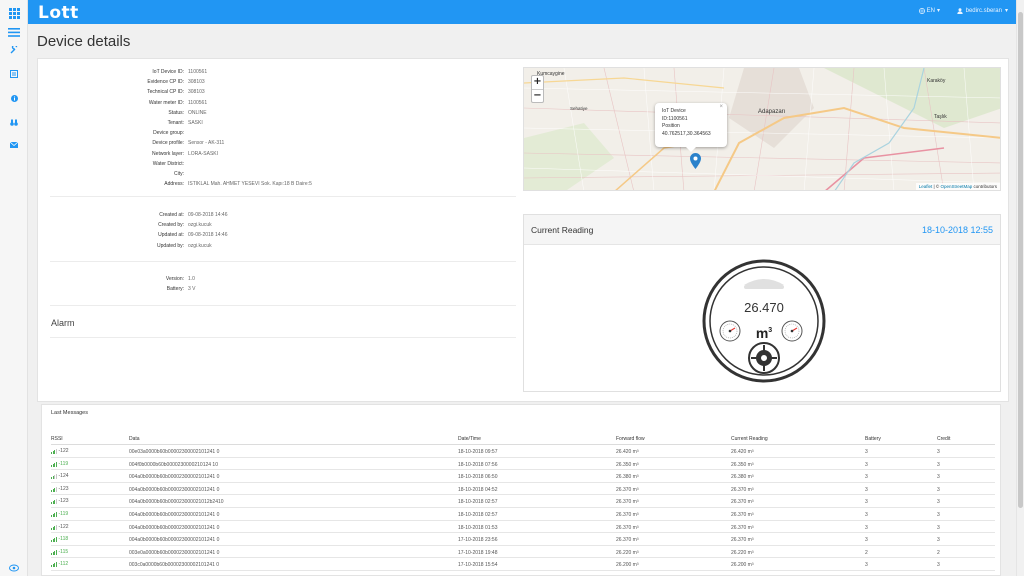 This screenshot has width=1024, height=576. What do you see at coordinates (198, 72) in the screenshot?
I see `field-value: 1100561` at bounding box center [198, 72].